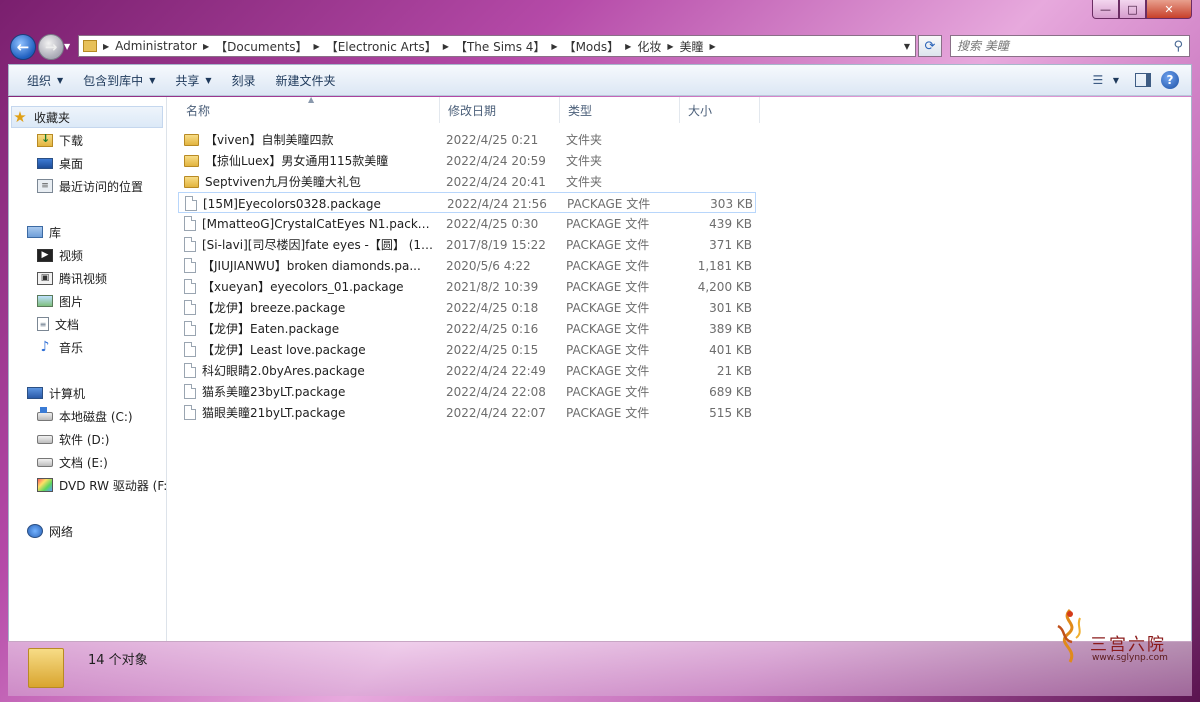 The image size is (1200, 702). I want to click on computer-icon, so click(35, 393).